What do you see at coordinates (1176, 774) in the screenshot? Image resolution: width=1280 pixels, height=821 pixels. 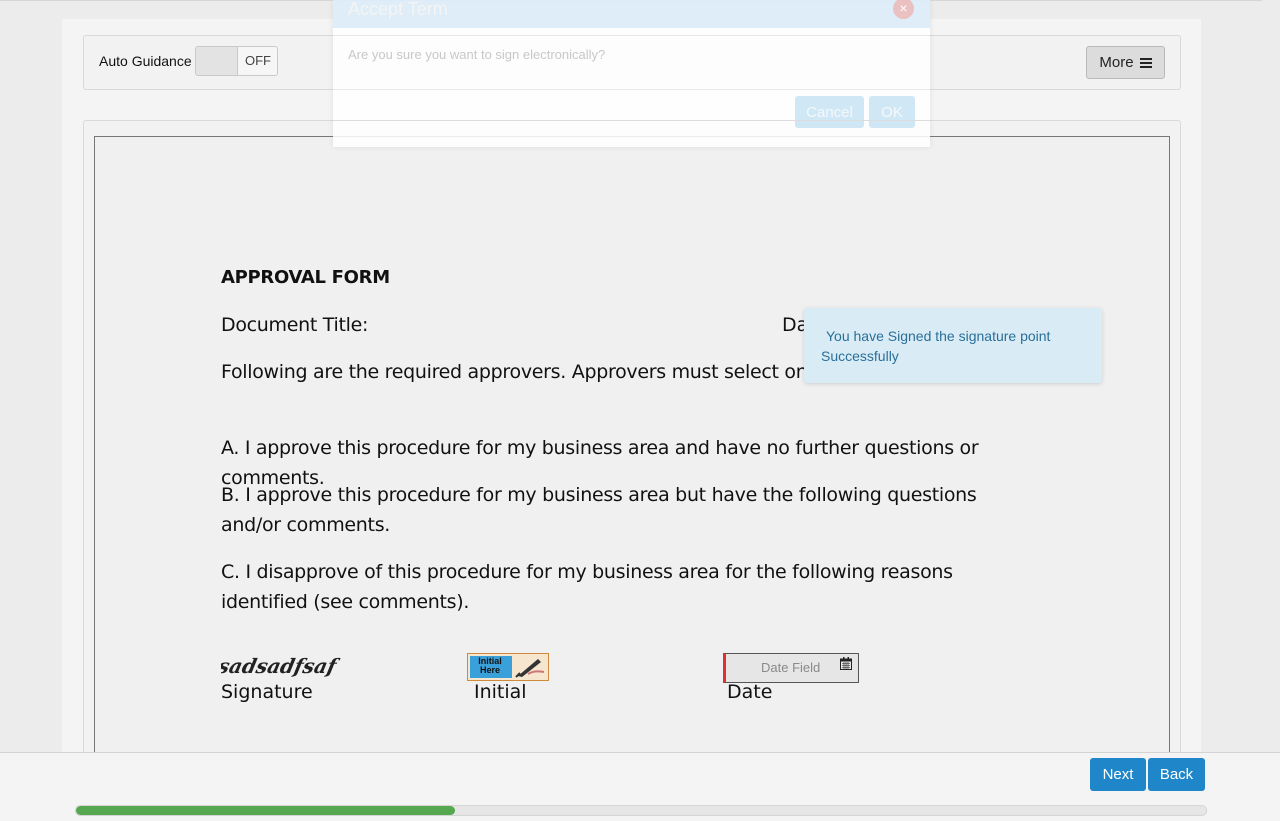 I see `back-button: Back` at bounding box center [1176, 774].